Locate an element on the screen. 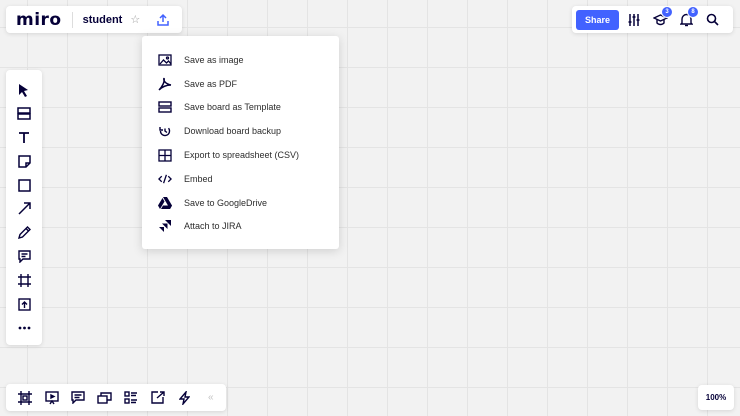 The height and width of the screenshot is (416, 740). share-button: Share is located at coordinates (597, 19).